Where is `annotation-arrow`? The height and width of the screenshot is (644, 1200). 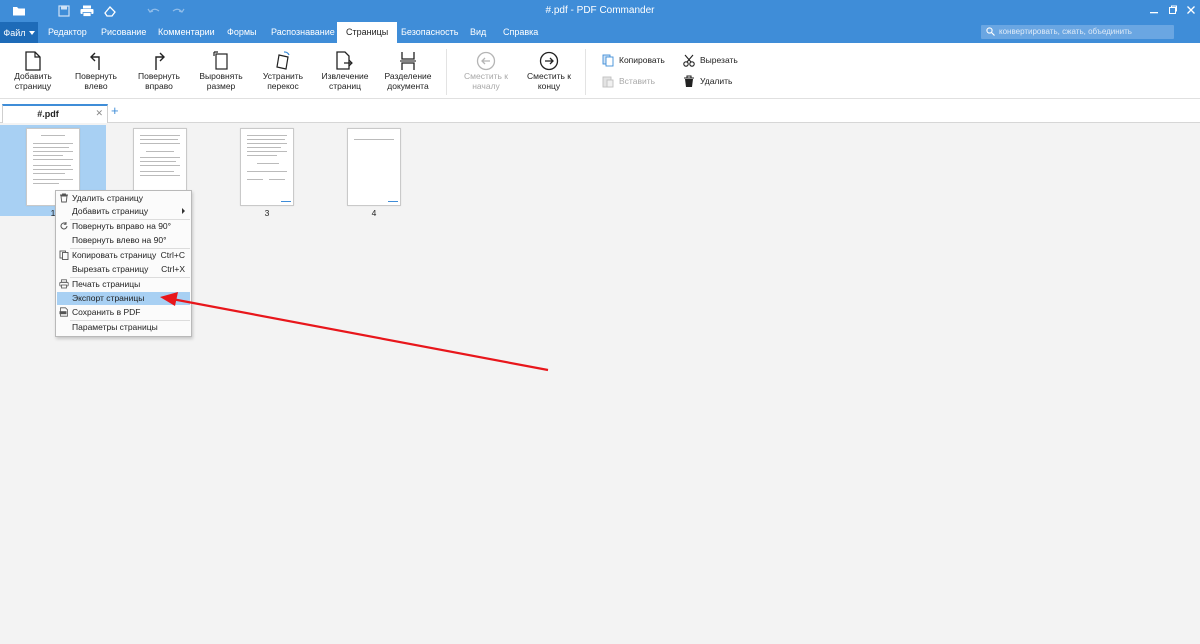
annotation-arrow is located at coordinates (354, 332).